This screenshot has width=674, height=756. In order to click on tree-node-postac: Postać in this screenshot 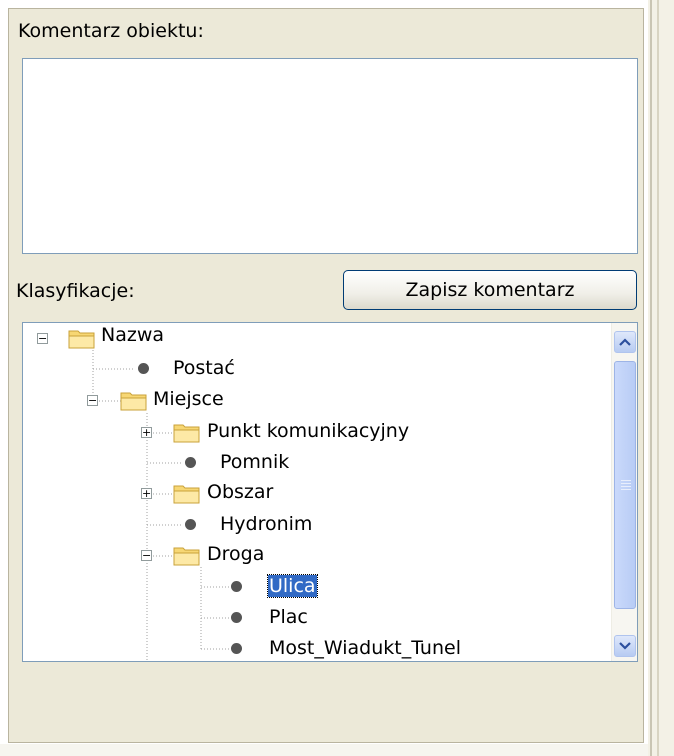, I will do `click(204, 368)`.